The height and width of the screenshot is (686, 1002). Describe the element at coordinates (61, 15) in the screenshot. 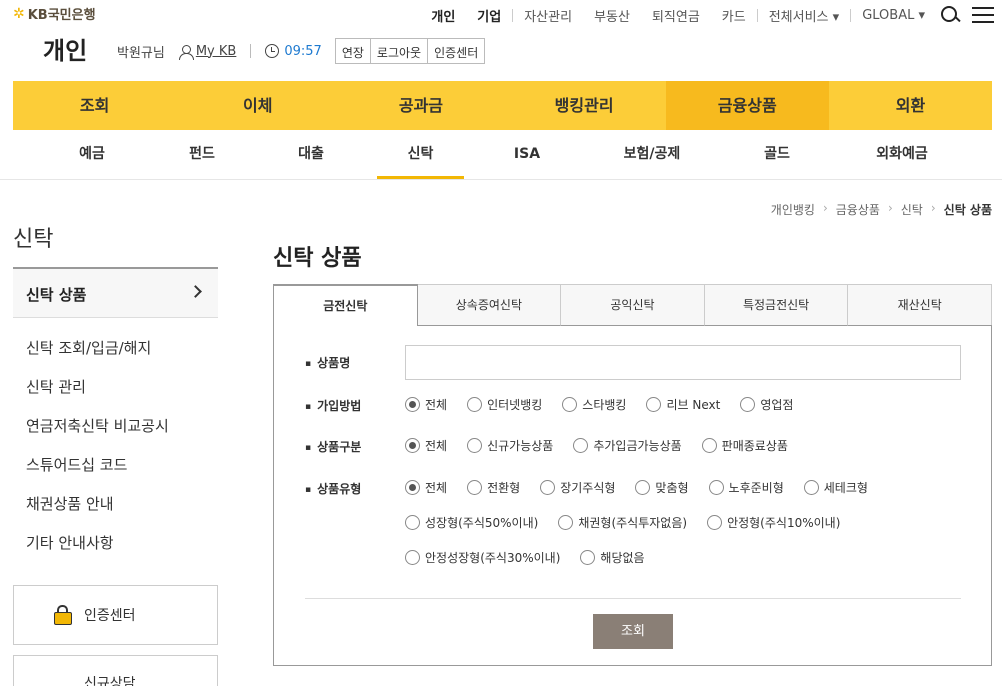

I see `logo-text: KB국민은행` at that location.